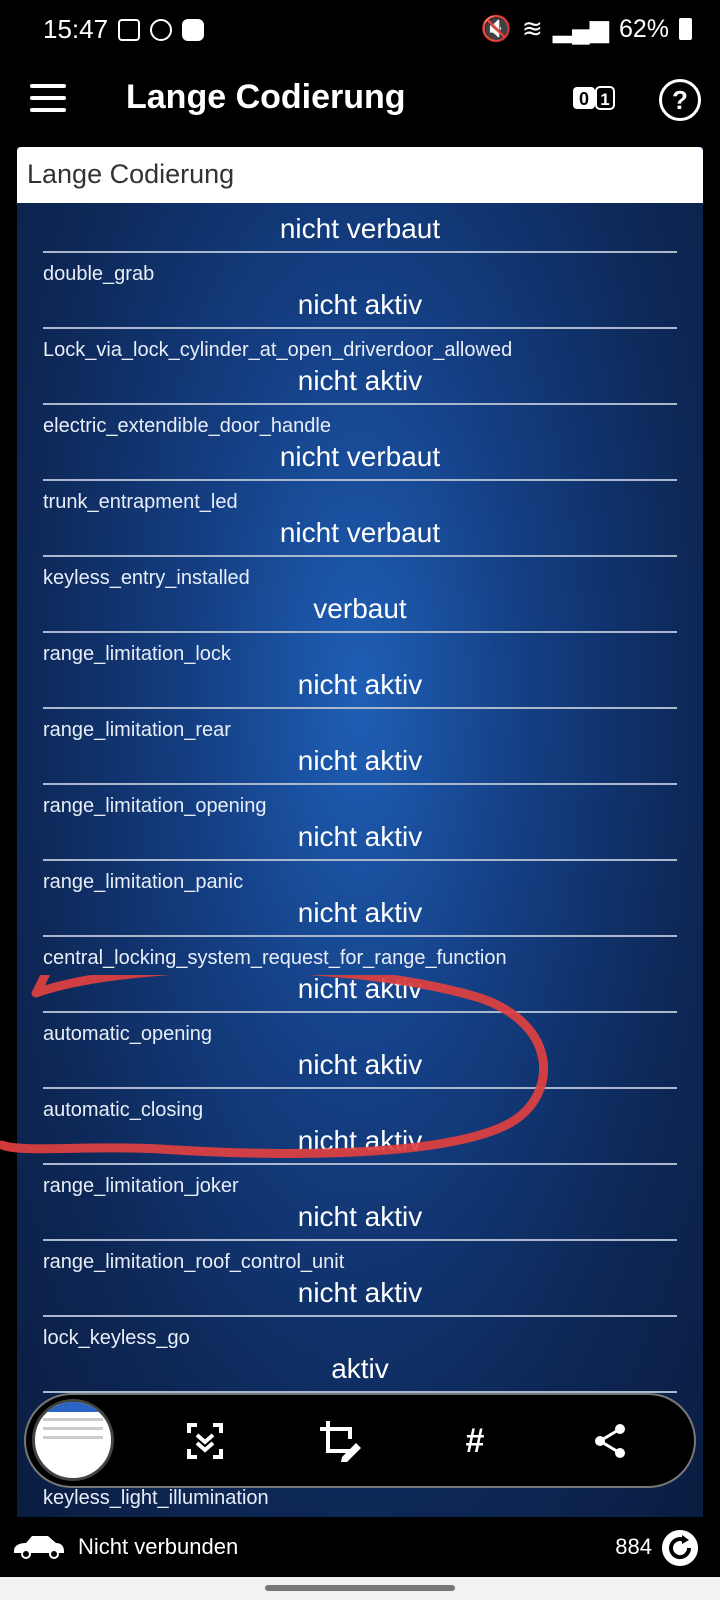  I want to click on list-item: range_limitation_panic nicht aktiv, so click(360, 899).